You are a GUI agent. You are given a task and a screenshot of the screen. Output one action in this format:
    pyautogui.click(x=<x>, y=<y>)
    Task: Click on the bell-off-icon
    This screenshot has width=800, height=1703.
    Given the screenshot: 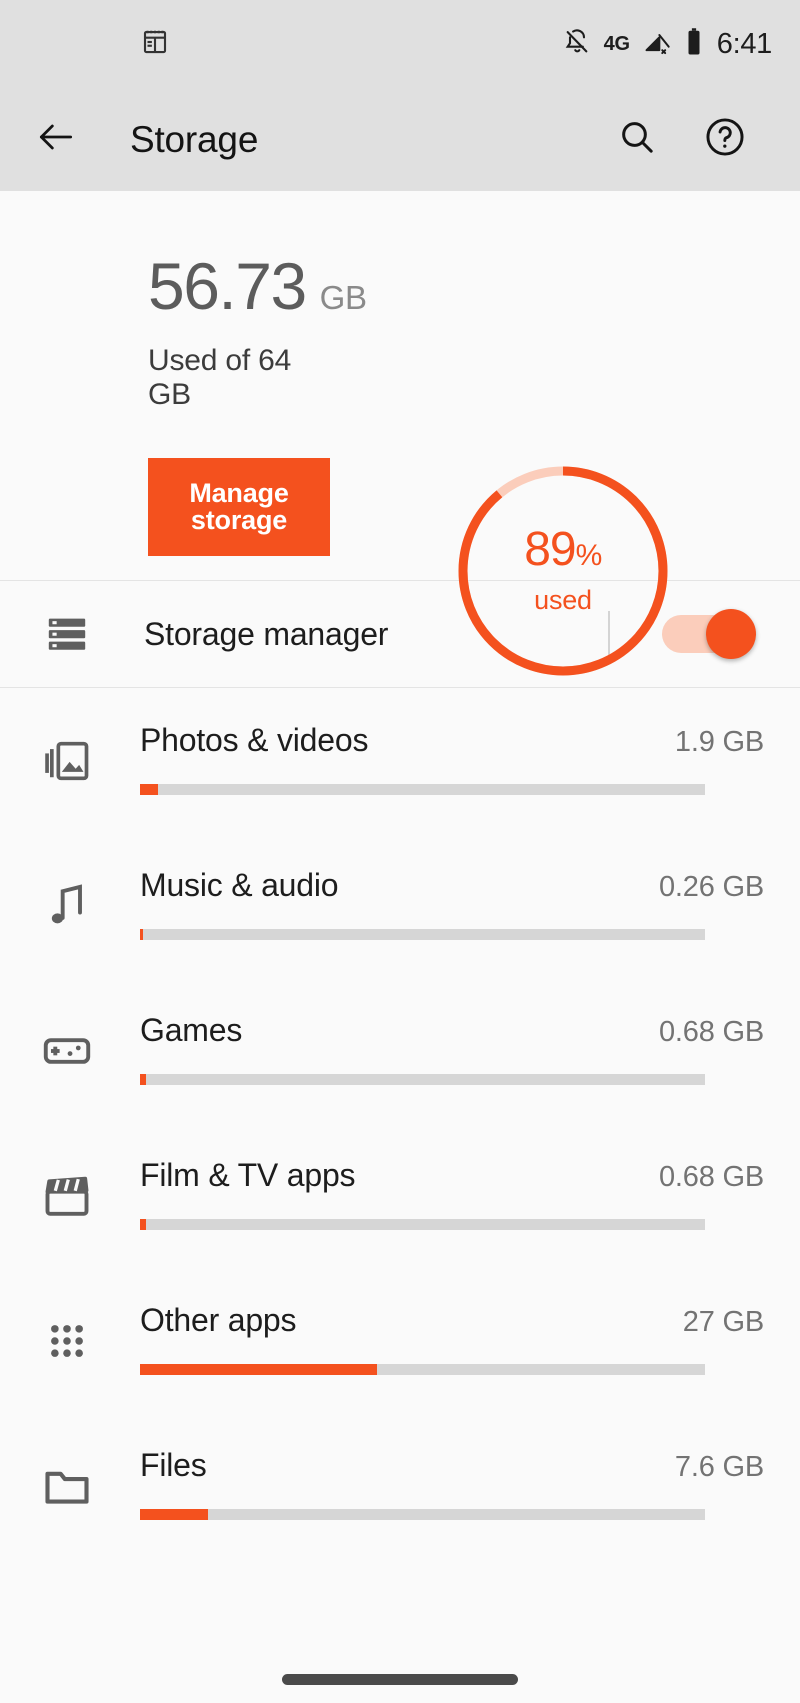 What is the action you would take?
    pyautogui.click(x=577, y=44)
    